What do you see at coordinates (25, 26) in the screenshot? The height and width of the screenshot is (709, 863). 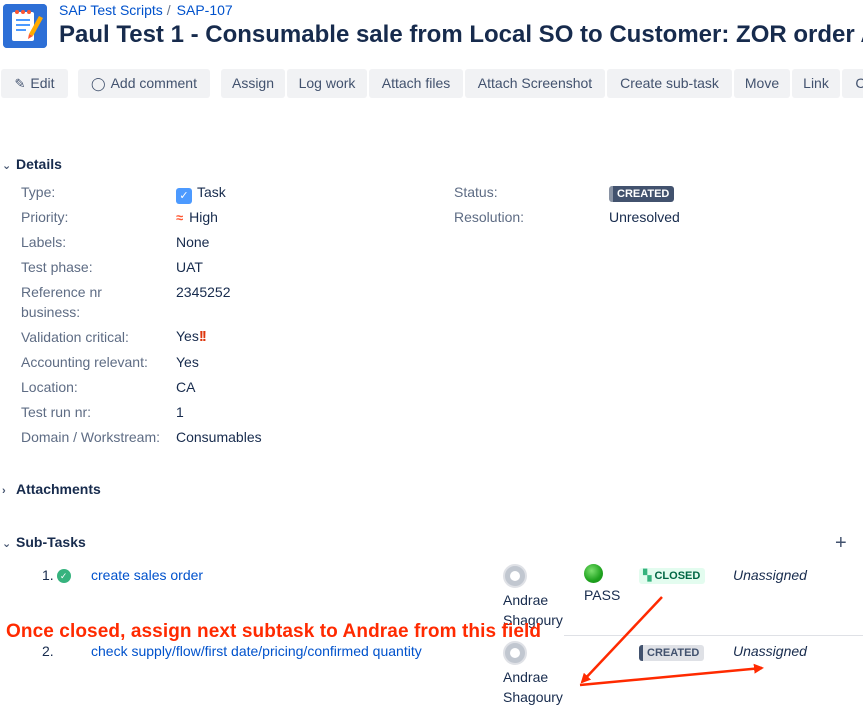 I see `project-avatar-icon` at bounding box center [25, 26].